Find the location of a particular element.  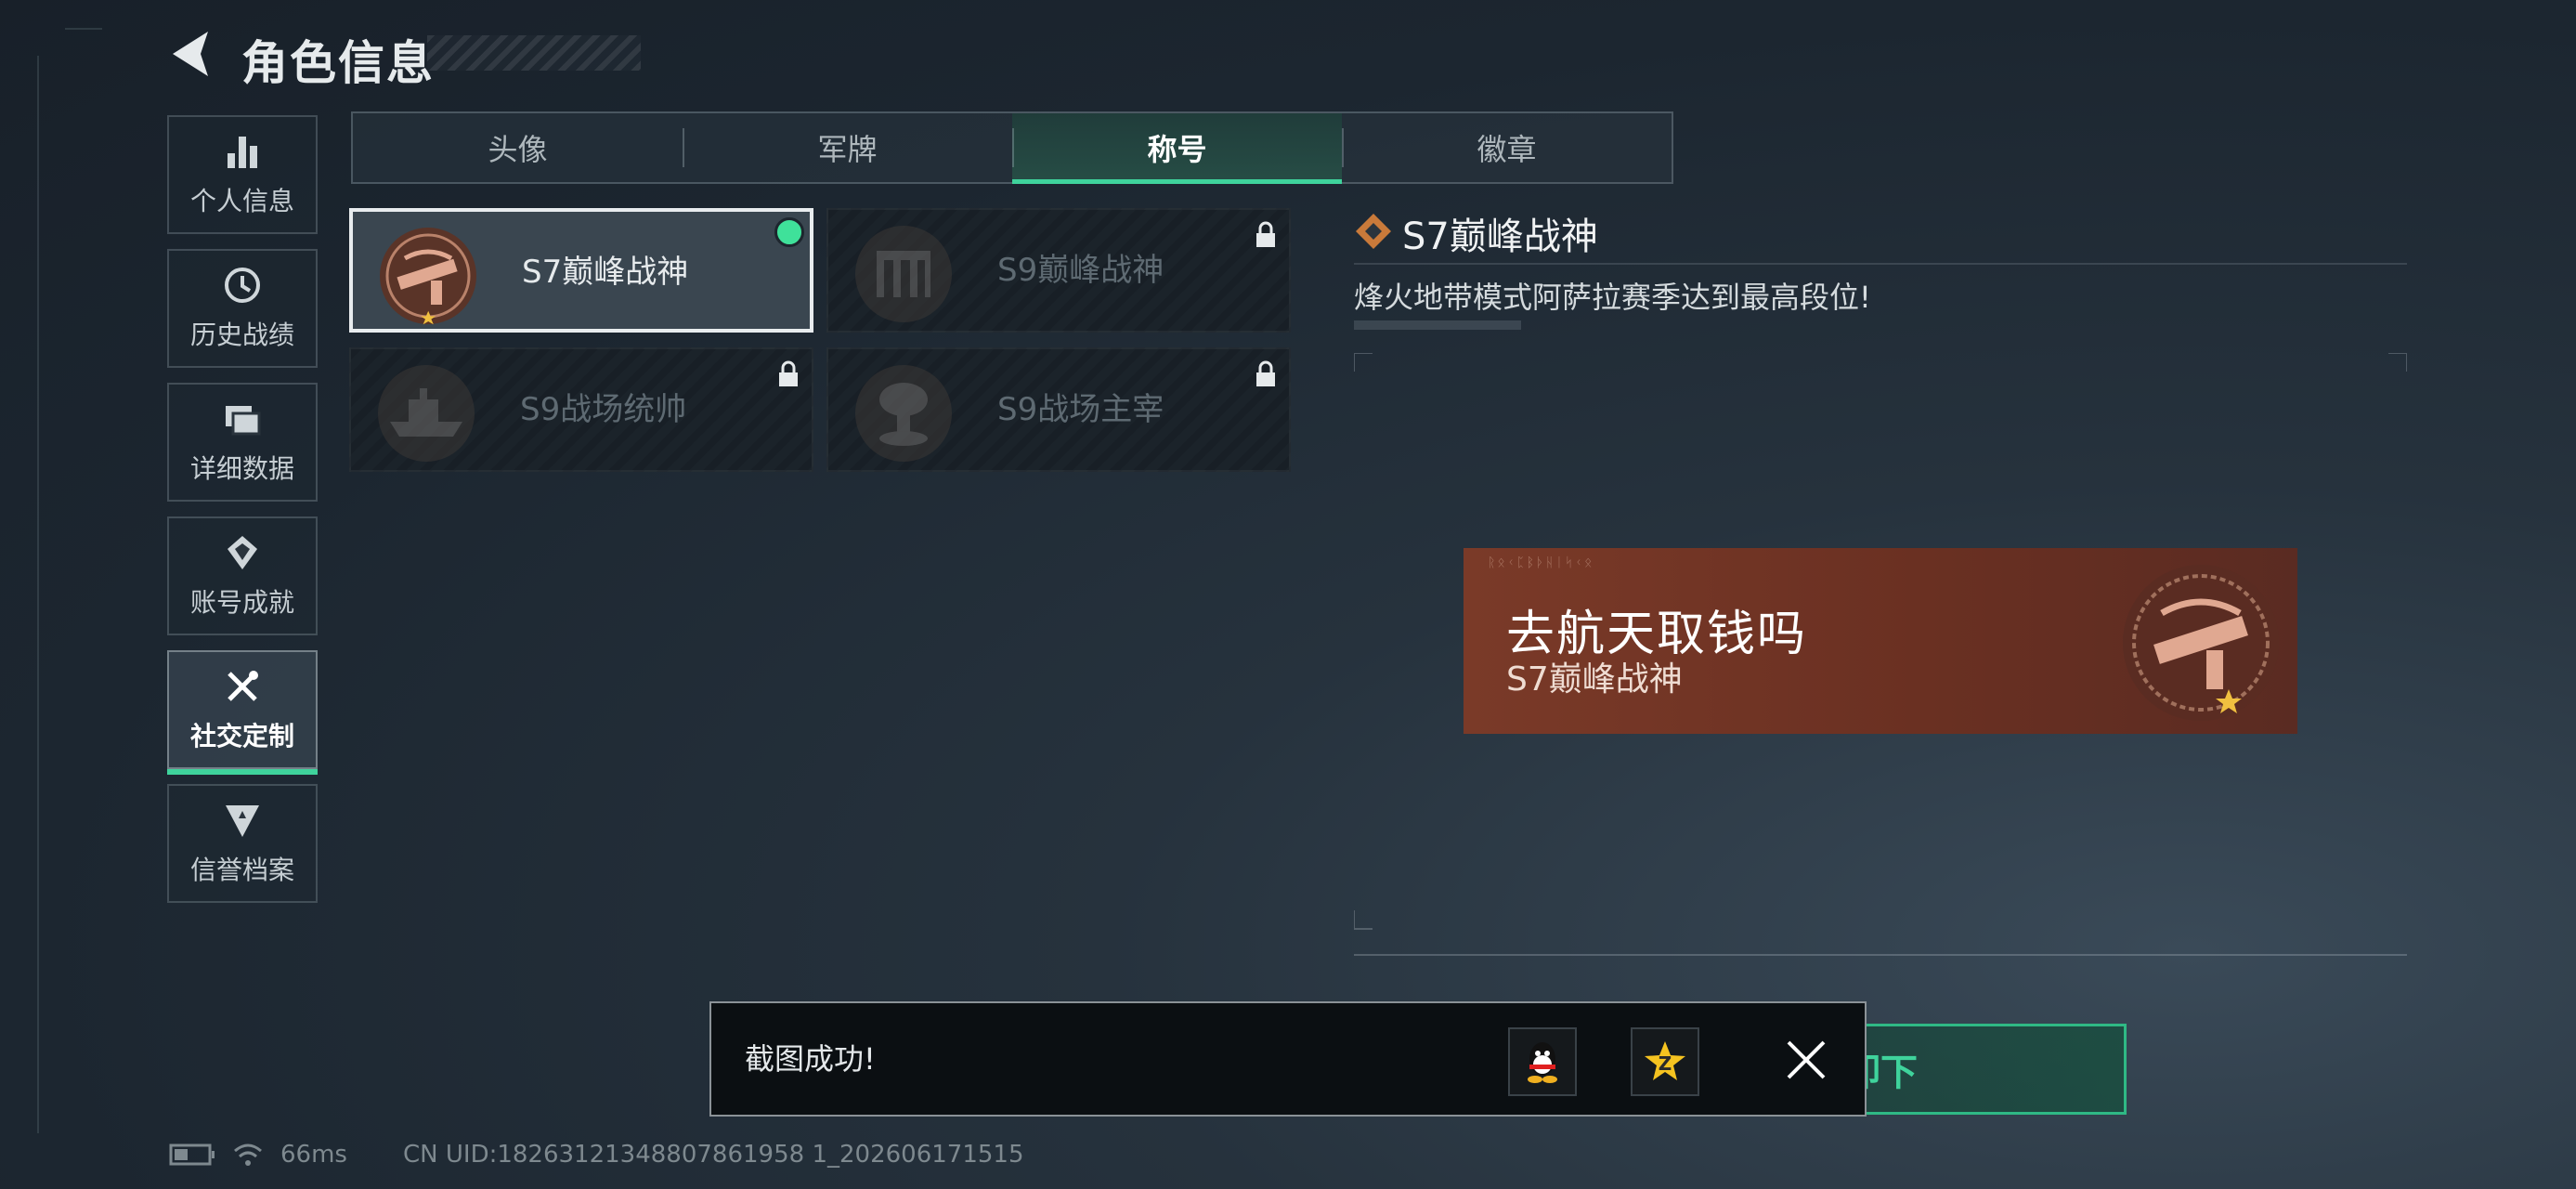

bar-chart-icon is located at coordinates (243, 152).